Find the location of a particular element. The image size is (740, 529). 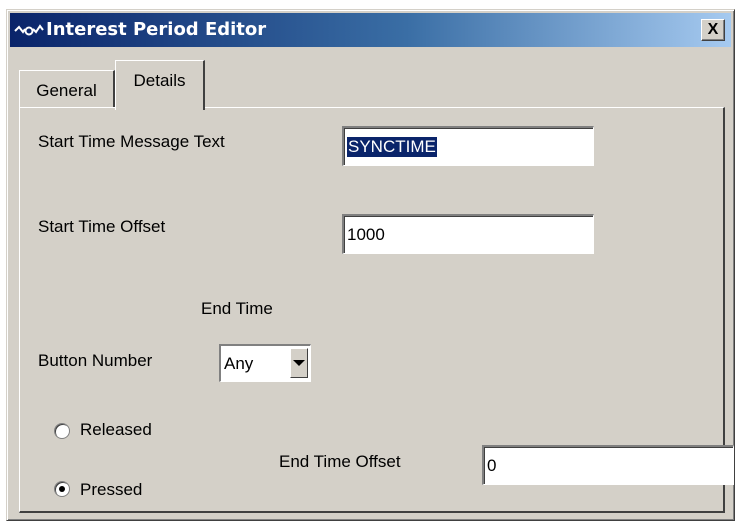

window-title: Interest Period Editor is located at coordinates (156, 29).